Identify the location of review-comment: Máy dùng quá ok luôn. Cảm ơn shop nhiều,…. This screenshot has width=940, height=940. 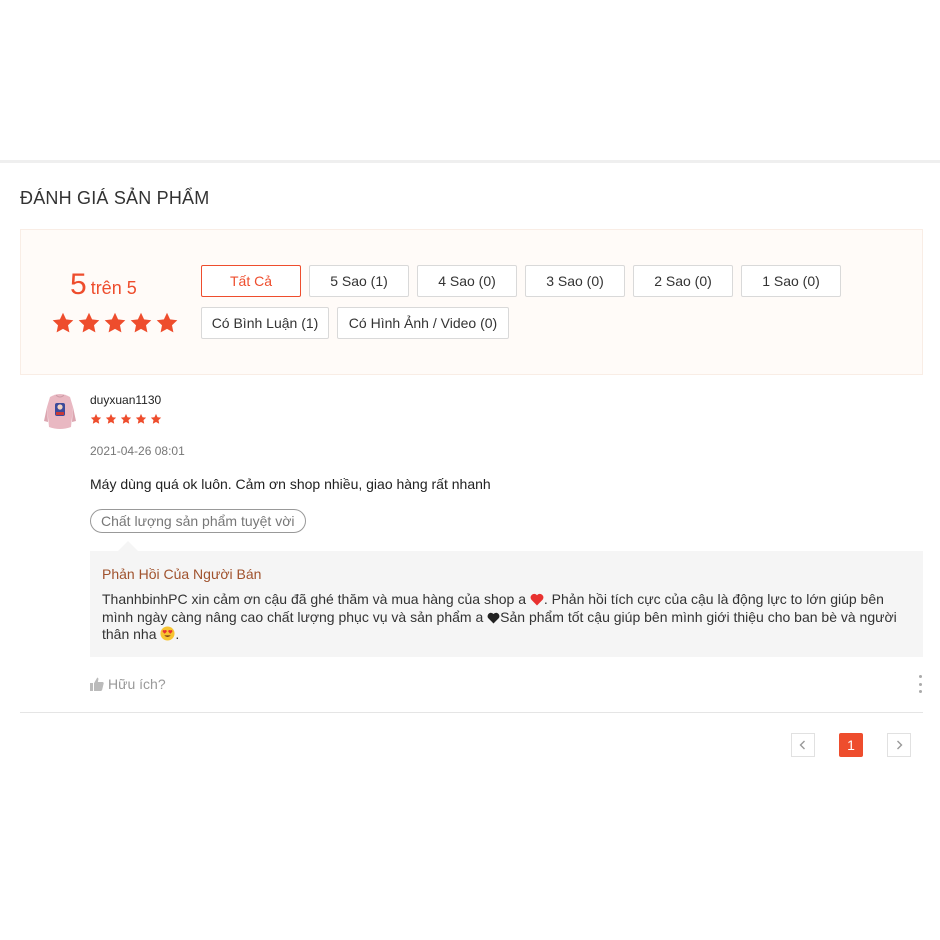
(290, 484).